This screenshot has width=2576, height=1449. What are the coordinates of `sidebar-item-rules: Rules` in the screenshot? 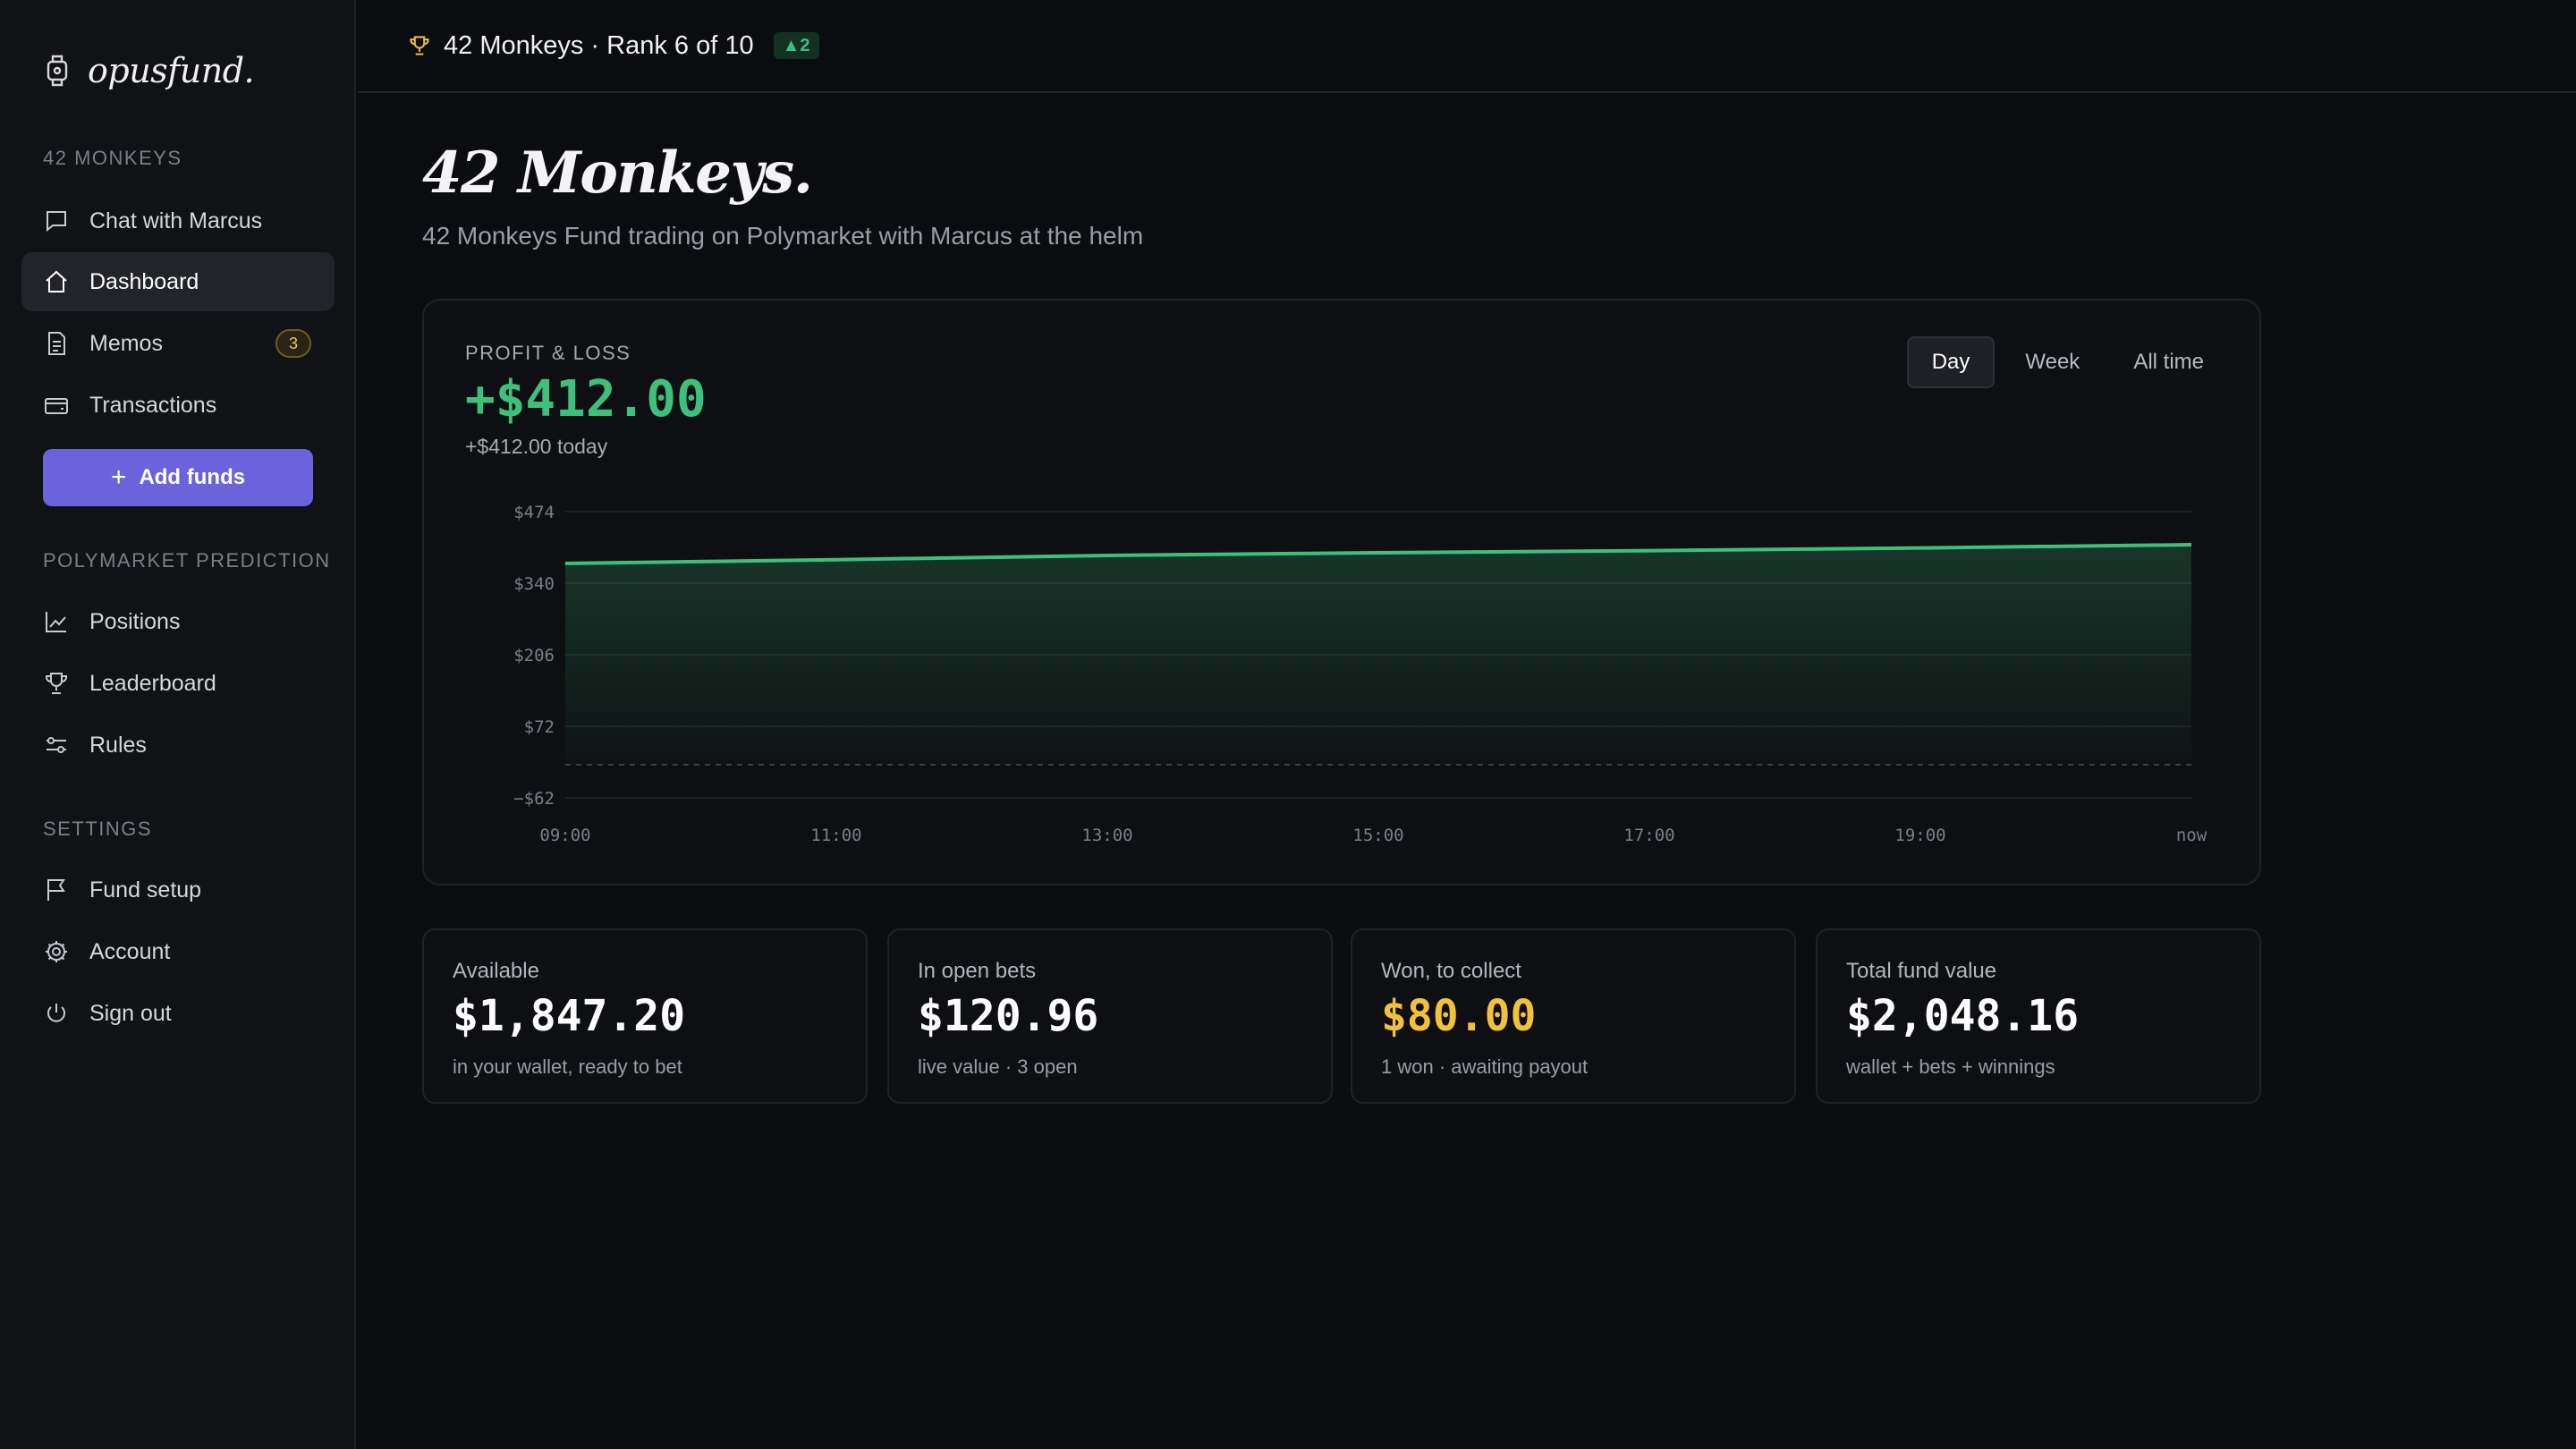 It's located at (178, 745).